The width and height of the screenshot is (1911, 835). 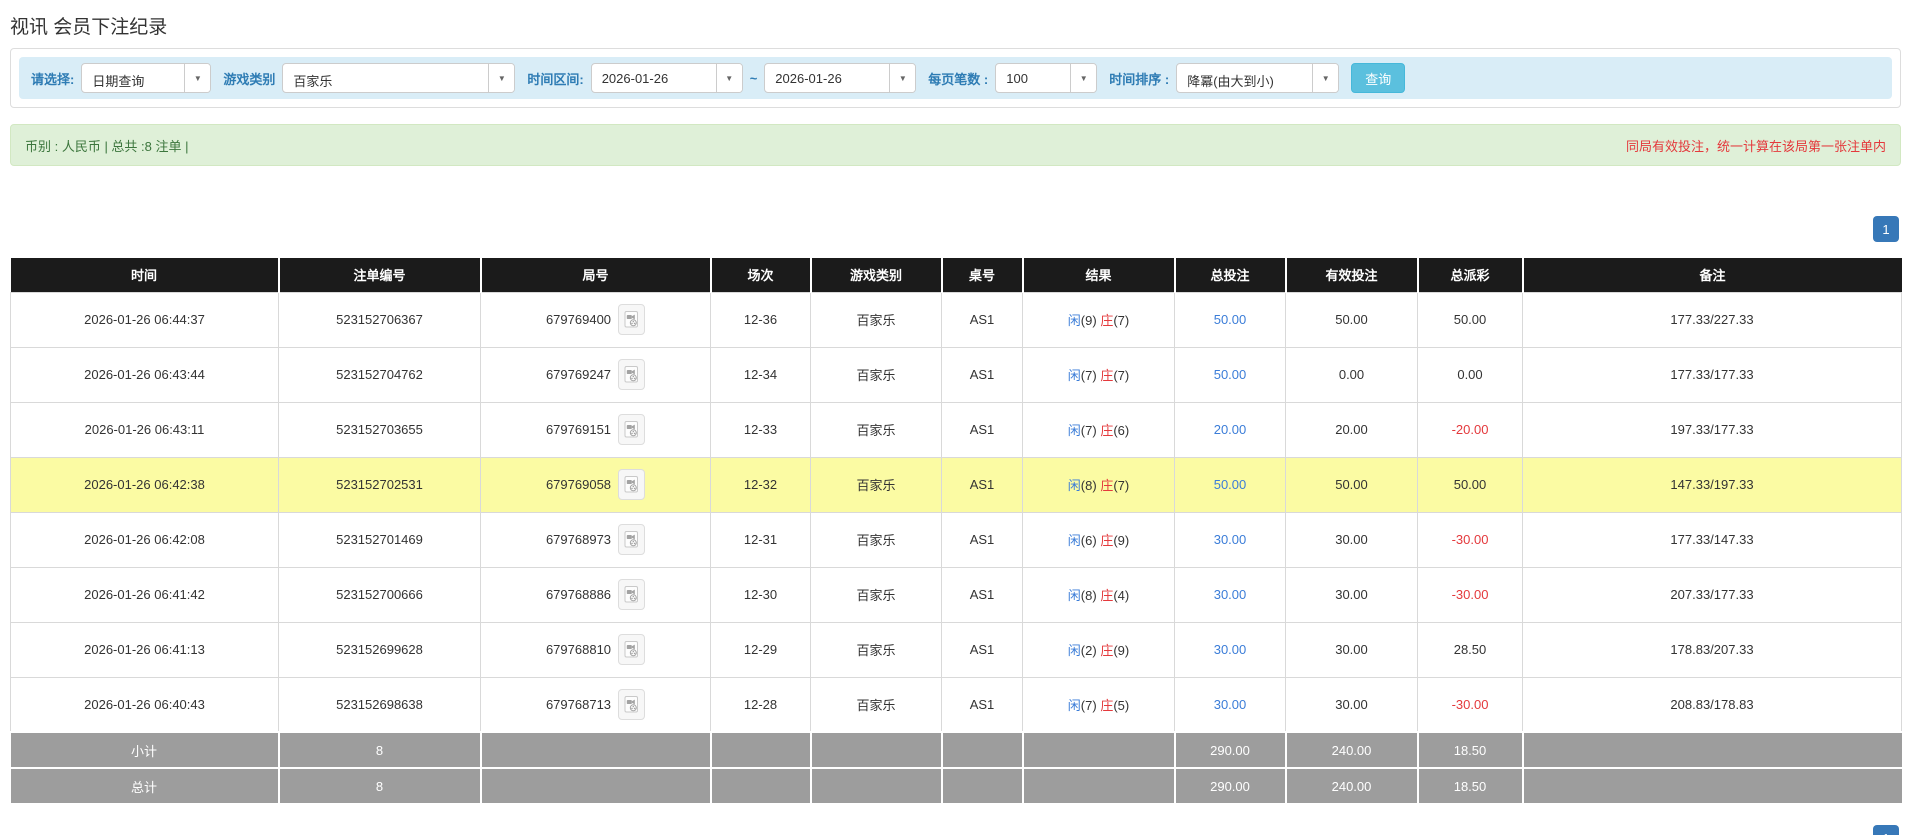 What do you see at coordinates (1098, 374) in the screenshot?
I see `cell-result: 闲(7) 庄(7)` at bounding box center [1098, 374].